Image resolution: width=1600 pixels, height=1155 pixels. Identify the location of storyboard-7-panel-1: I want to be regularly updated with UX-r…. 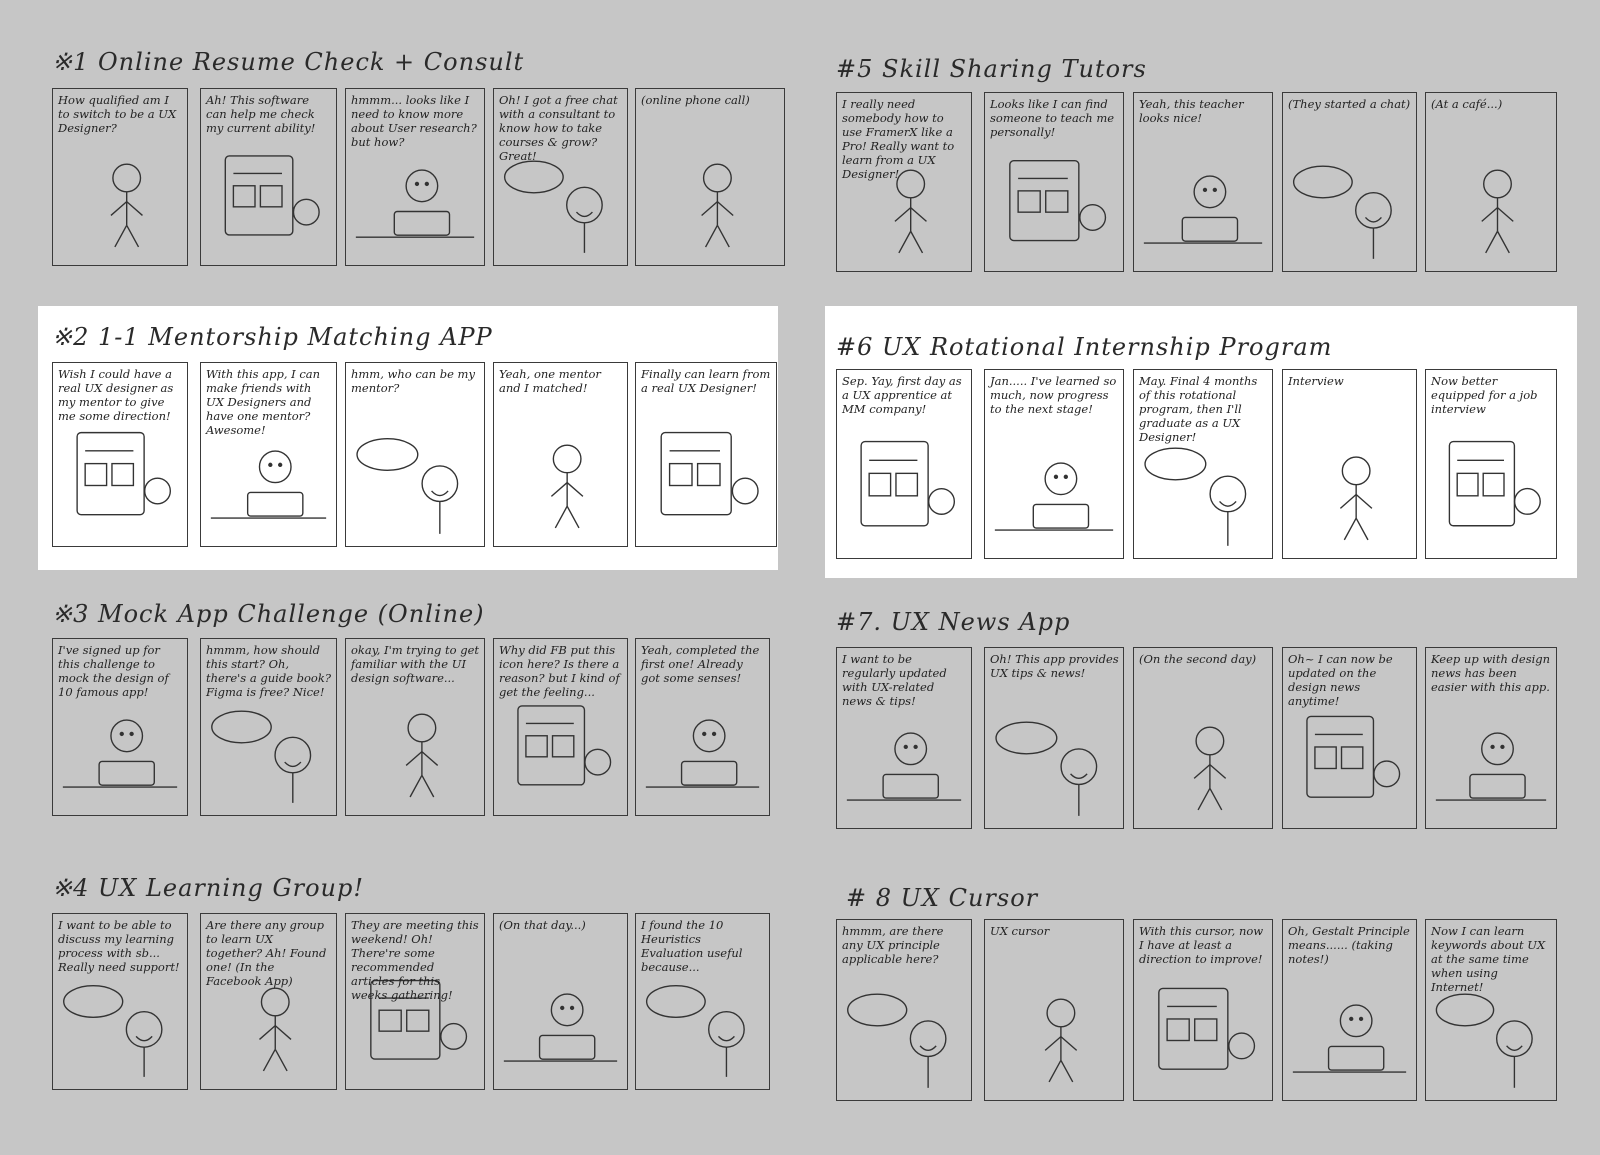
(904, 738).